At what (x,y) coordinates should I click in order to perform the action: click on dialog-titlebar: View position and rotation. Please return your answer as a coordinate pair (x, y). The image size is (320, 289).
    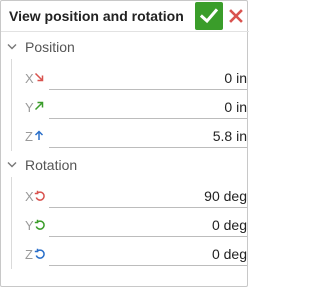
    Looking at the image, I should click on (125, 16).